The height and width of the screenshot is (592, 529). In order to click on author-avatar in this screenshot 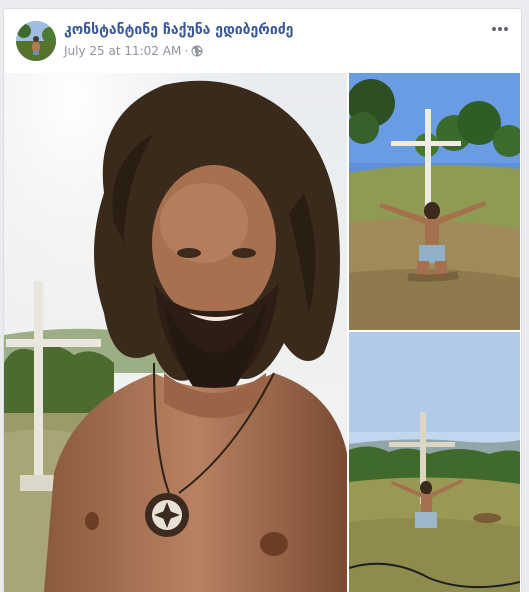, I will do `click(36, 41)`.